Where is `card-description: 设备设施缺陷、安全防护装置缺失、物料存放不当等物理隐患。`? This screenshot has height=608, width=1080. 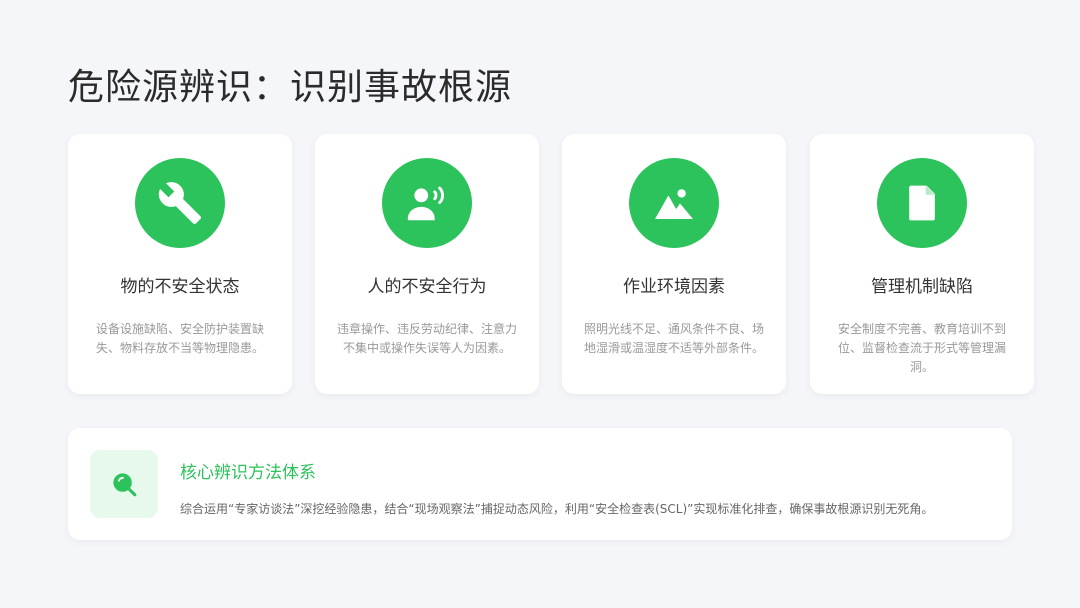 card-description: 设备设施缺陷、安全防护装置缺失、物料存放不当等物理隐患。 is located at coordinates (179, 338).